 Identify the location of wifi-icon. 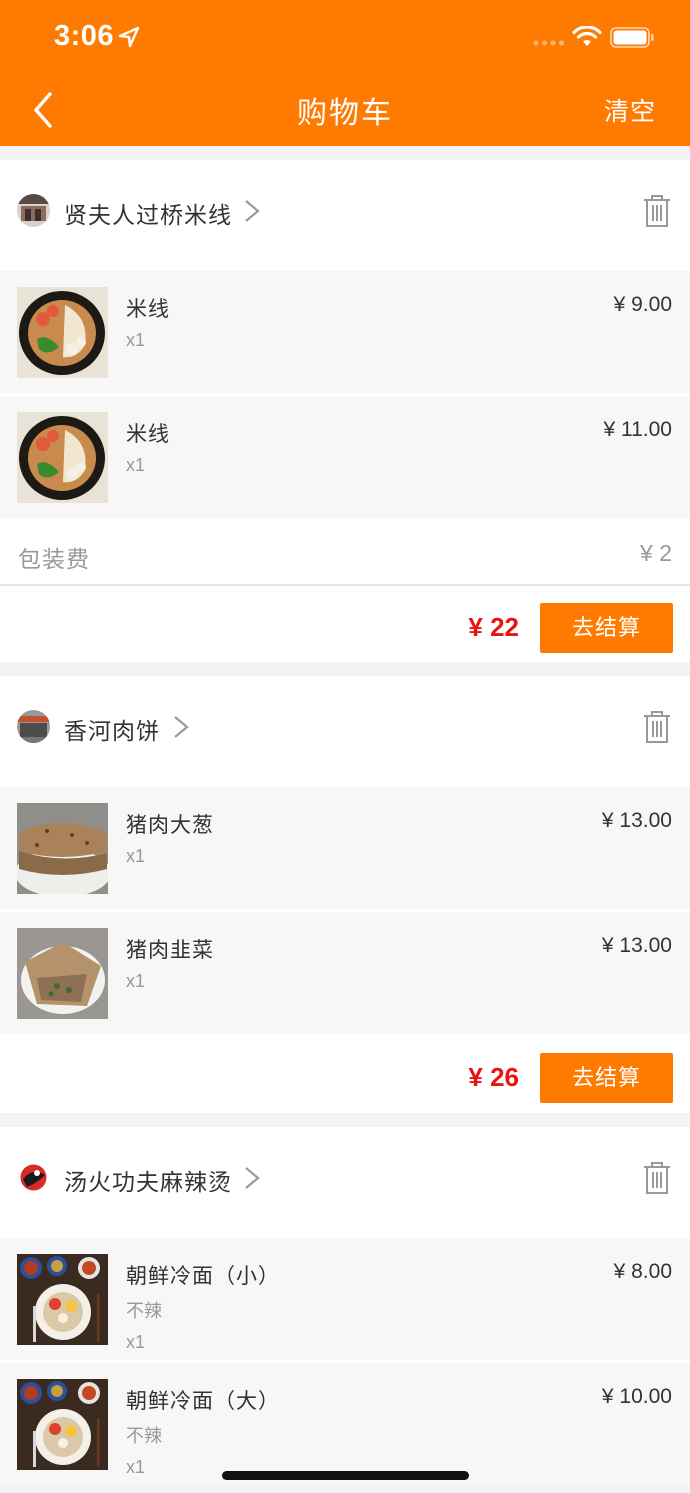
(587, 36).